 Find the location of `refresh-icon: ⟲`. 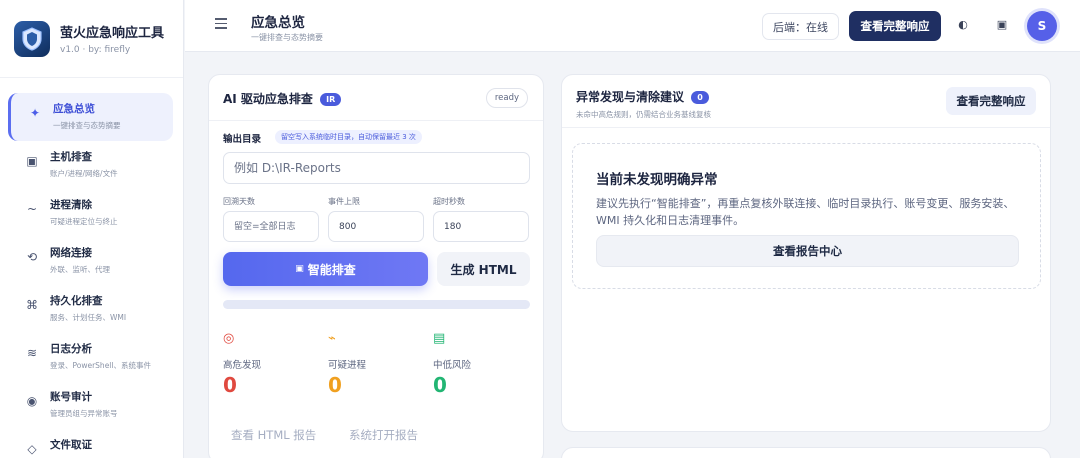

refresh-icon: ⟲ is located at coordinates (32, 257).